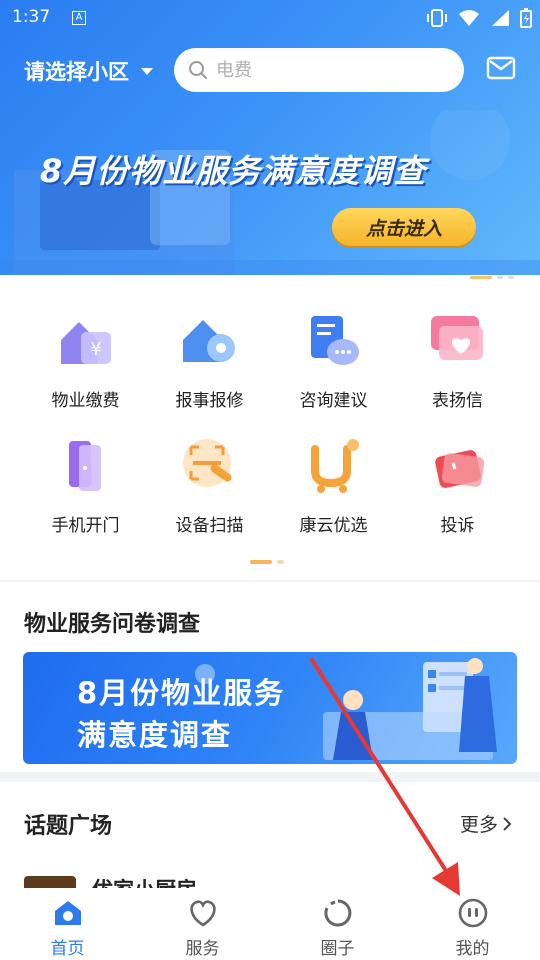  I want to click on circle-icon, so click(337, 913).